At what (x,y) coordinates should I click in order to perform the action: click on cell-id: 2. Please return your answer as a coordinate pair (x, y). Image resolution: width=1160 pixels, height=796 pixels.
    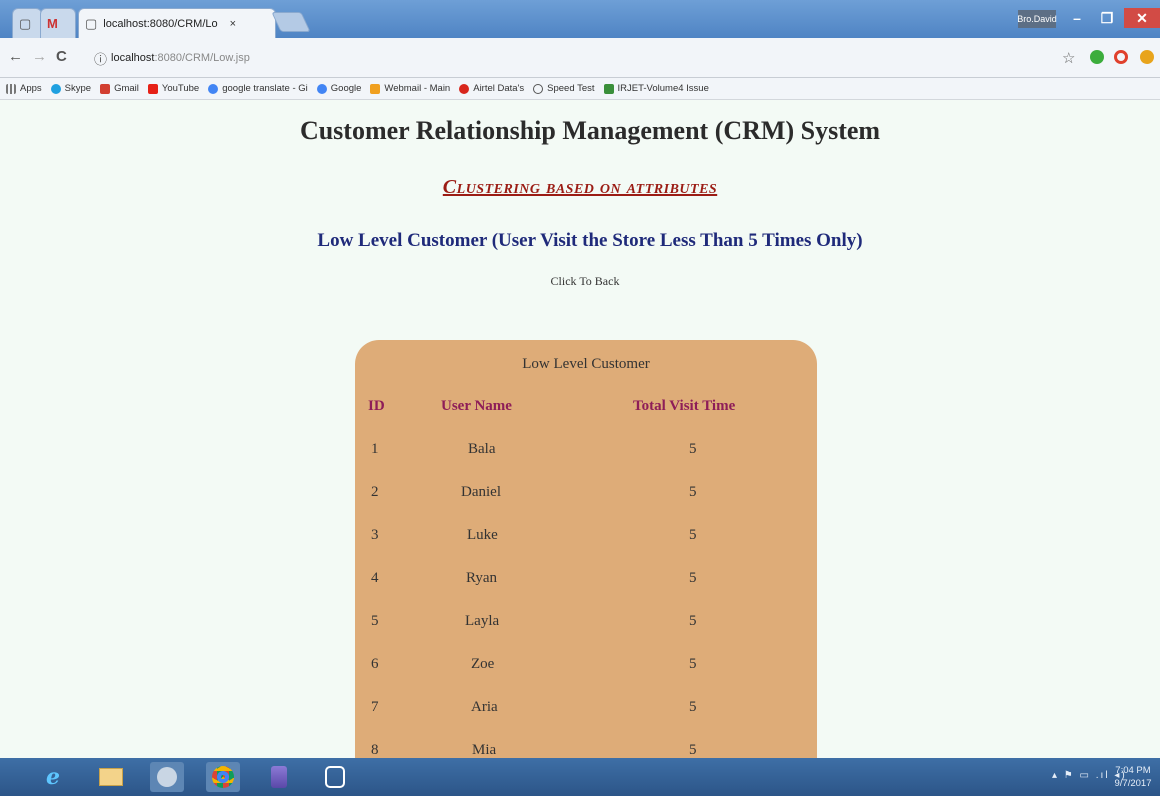
    Looking at the image, I should click on (375, 492).